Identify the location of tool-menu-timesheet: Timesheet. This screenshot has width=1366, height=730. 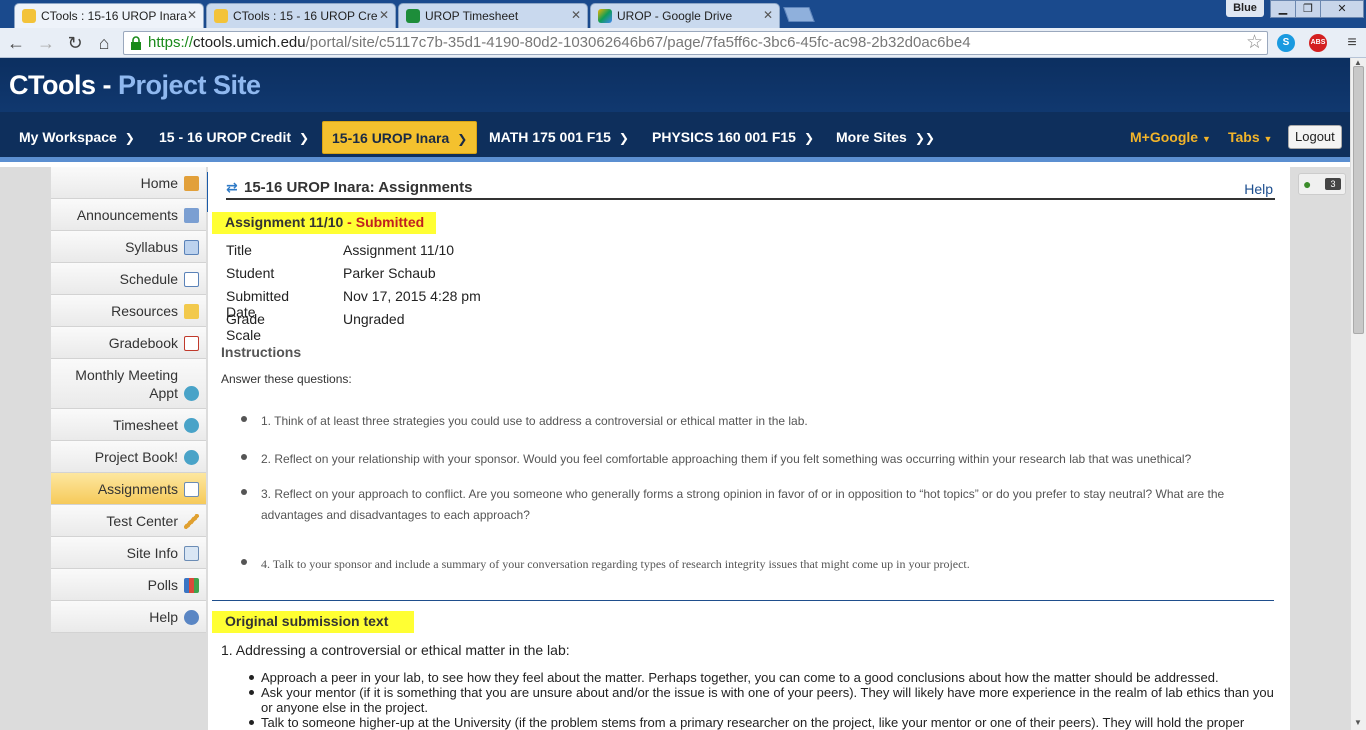
(128, 425).